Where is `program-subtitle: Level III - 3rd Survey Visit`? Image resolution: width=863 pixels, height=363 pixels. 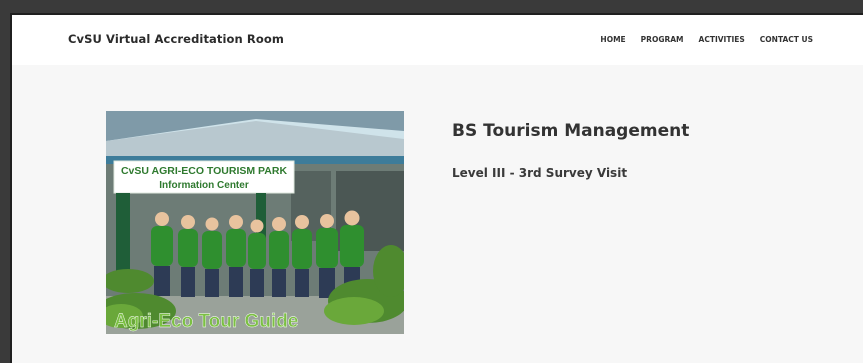 program-subtitle: Level III - 3rd Survey Visit is located at coordinates (540, 173).